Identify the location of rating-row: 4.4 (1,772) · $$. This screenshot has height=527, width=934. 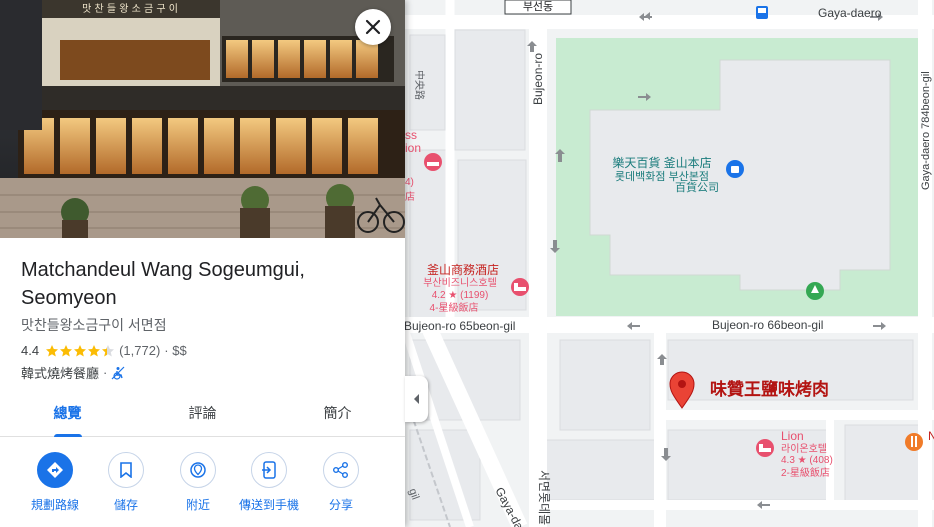
(104, 350).